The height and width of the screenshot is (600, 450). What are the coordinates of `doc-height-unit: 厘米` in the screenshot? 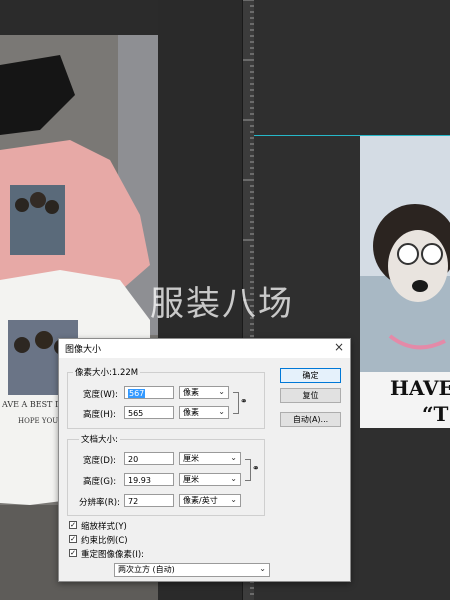 It's located at (191, 479).